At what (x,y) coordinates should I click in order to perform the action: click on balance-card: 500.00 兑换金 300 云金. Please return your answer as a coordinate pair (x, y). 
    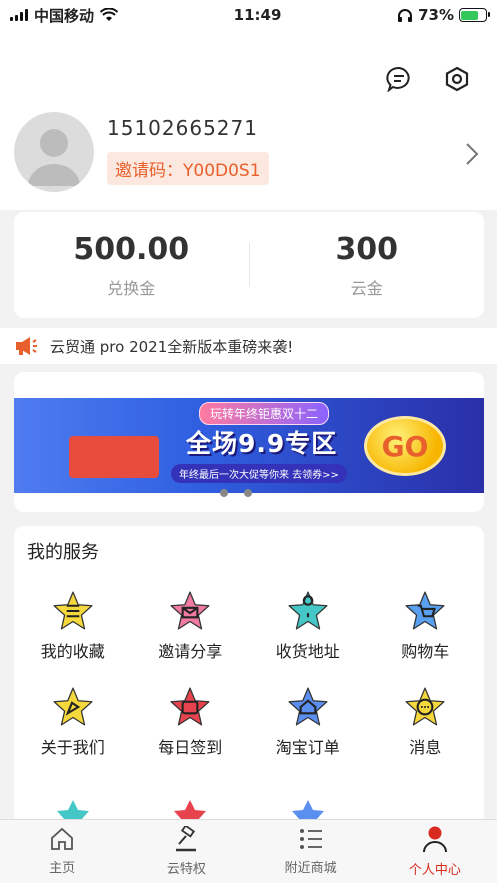
    Looking at the image, I should click on (249, 265).